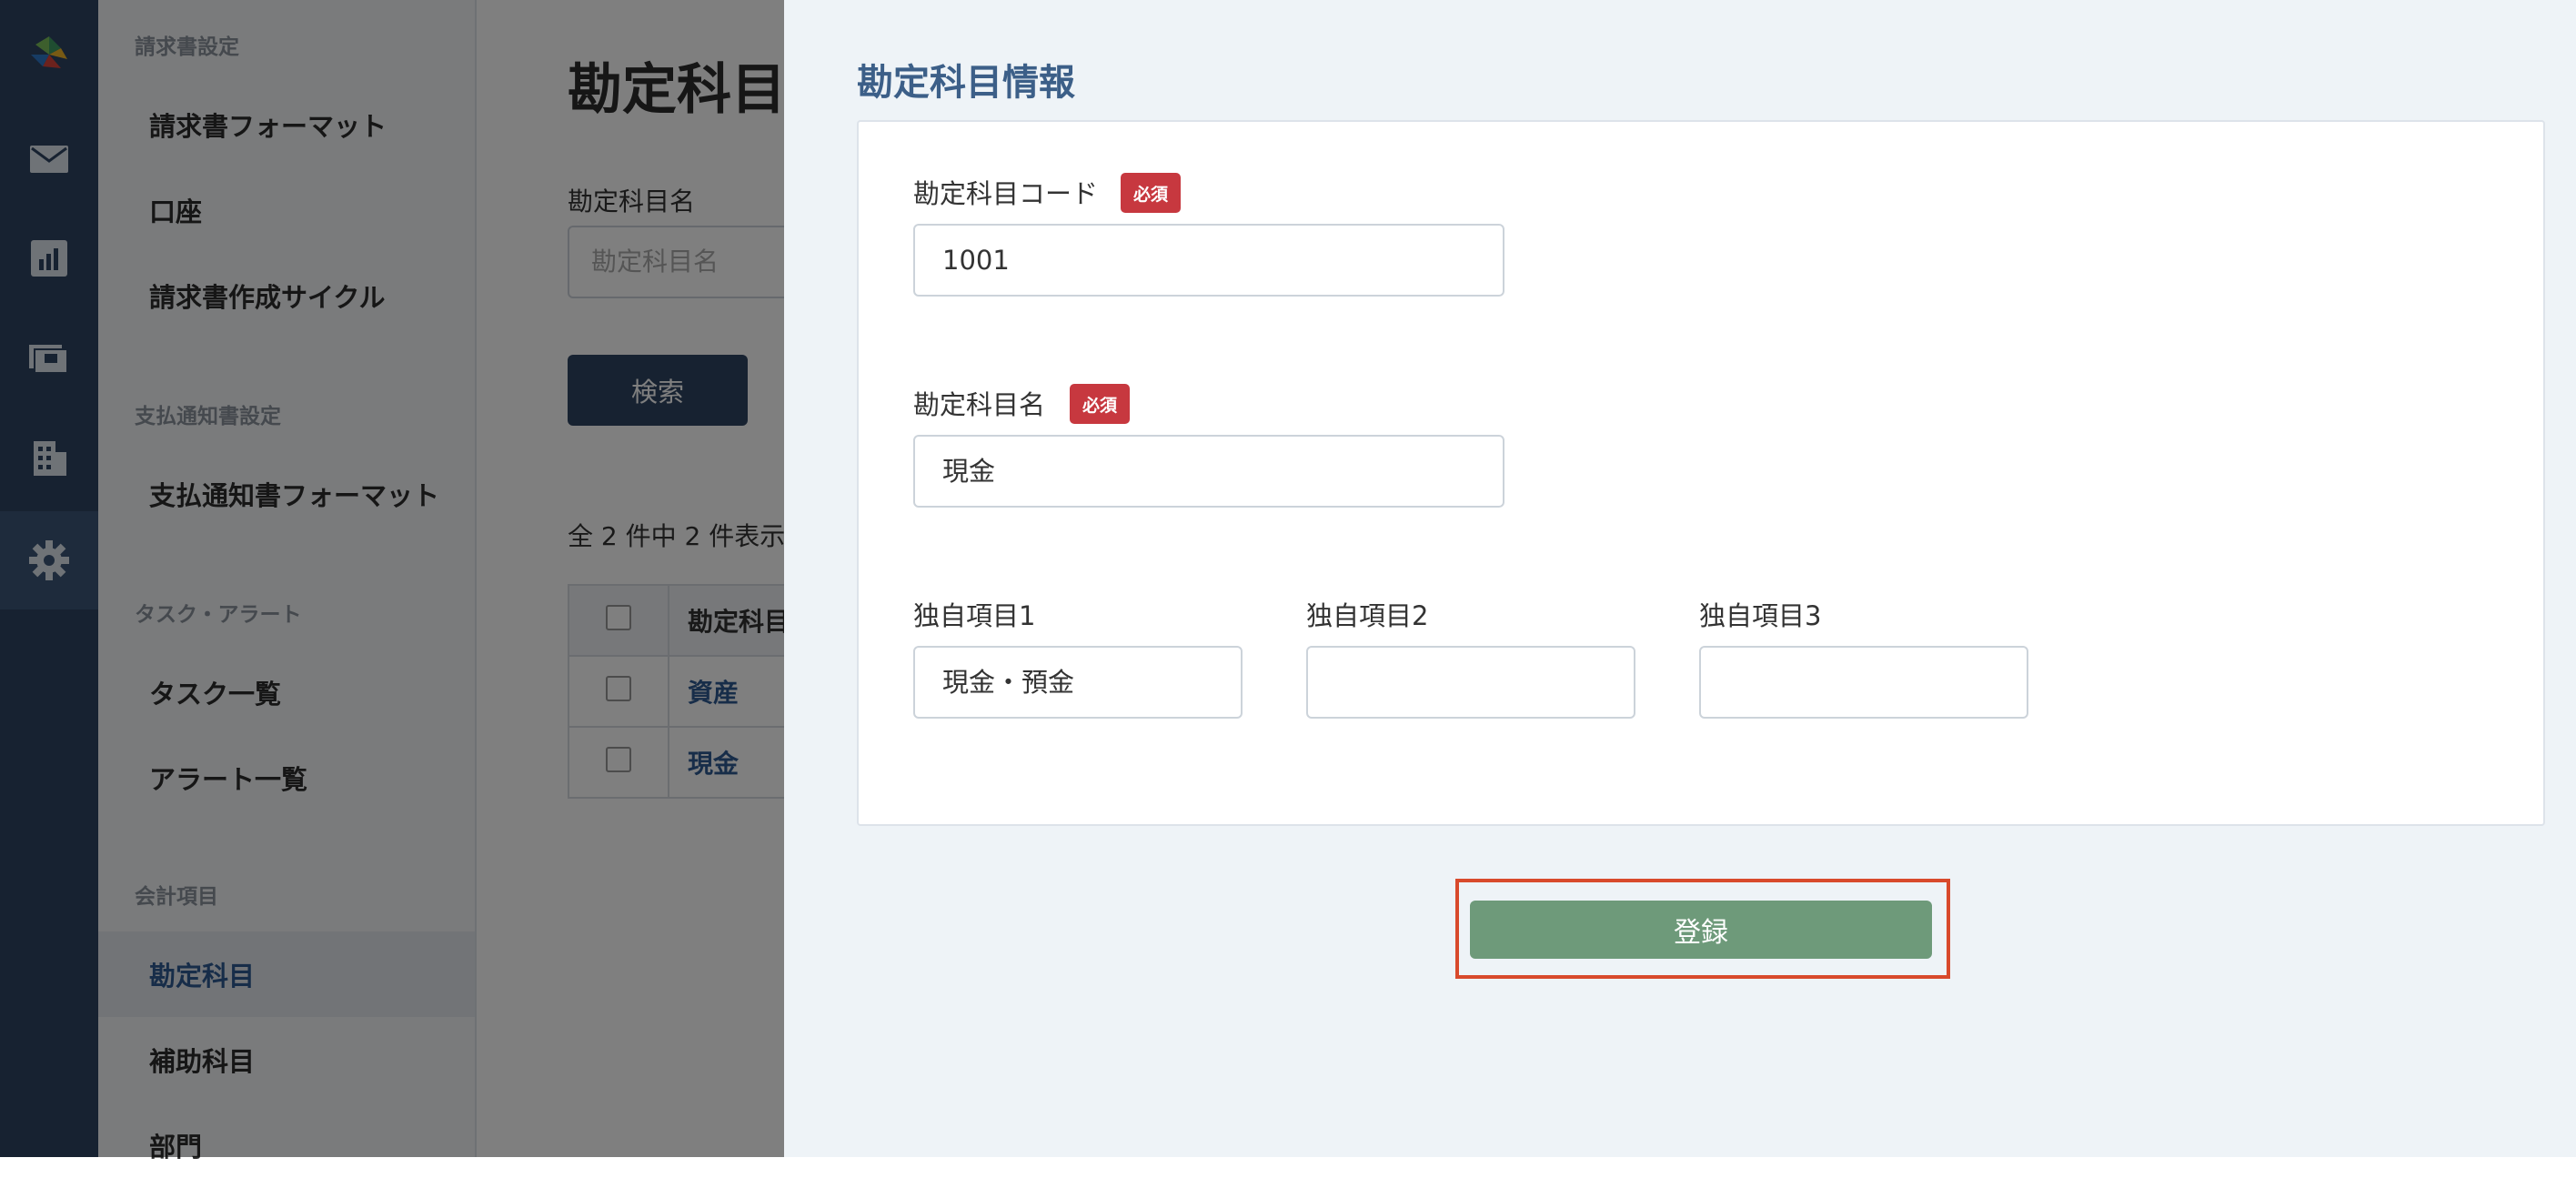  Describe the element at coordinates (1208, 471) in the screenshot. I see `account-name-input: 現金` at that location.